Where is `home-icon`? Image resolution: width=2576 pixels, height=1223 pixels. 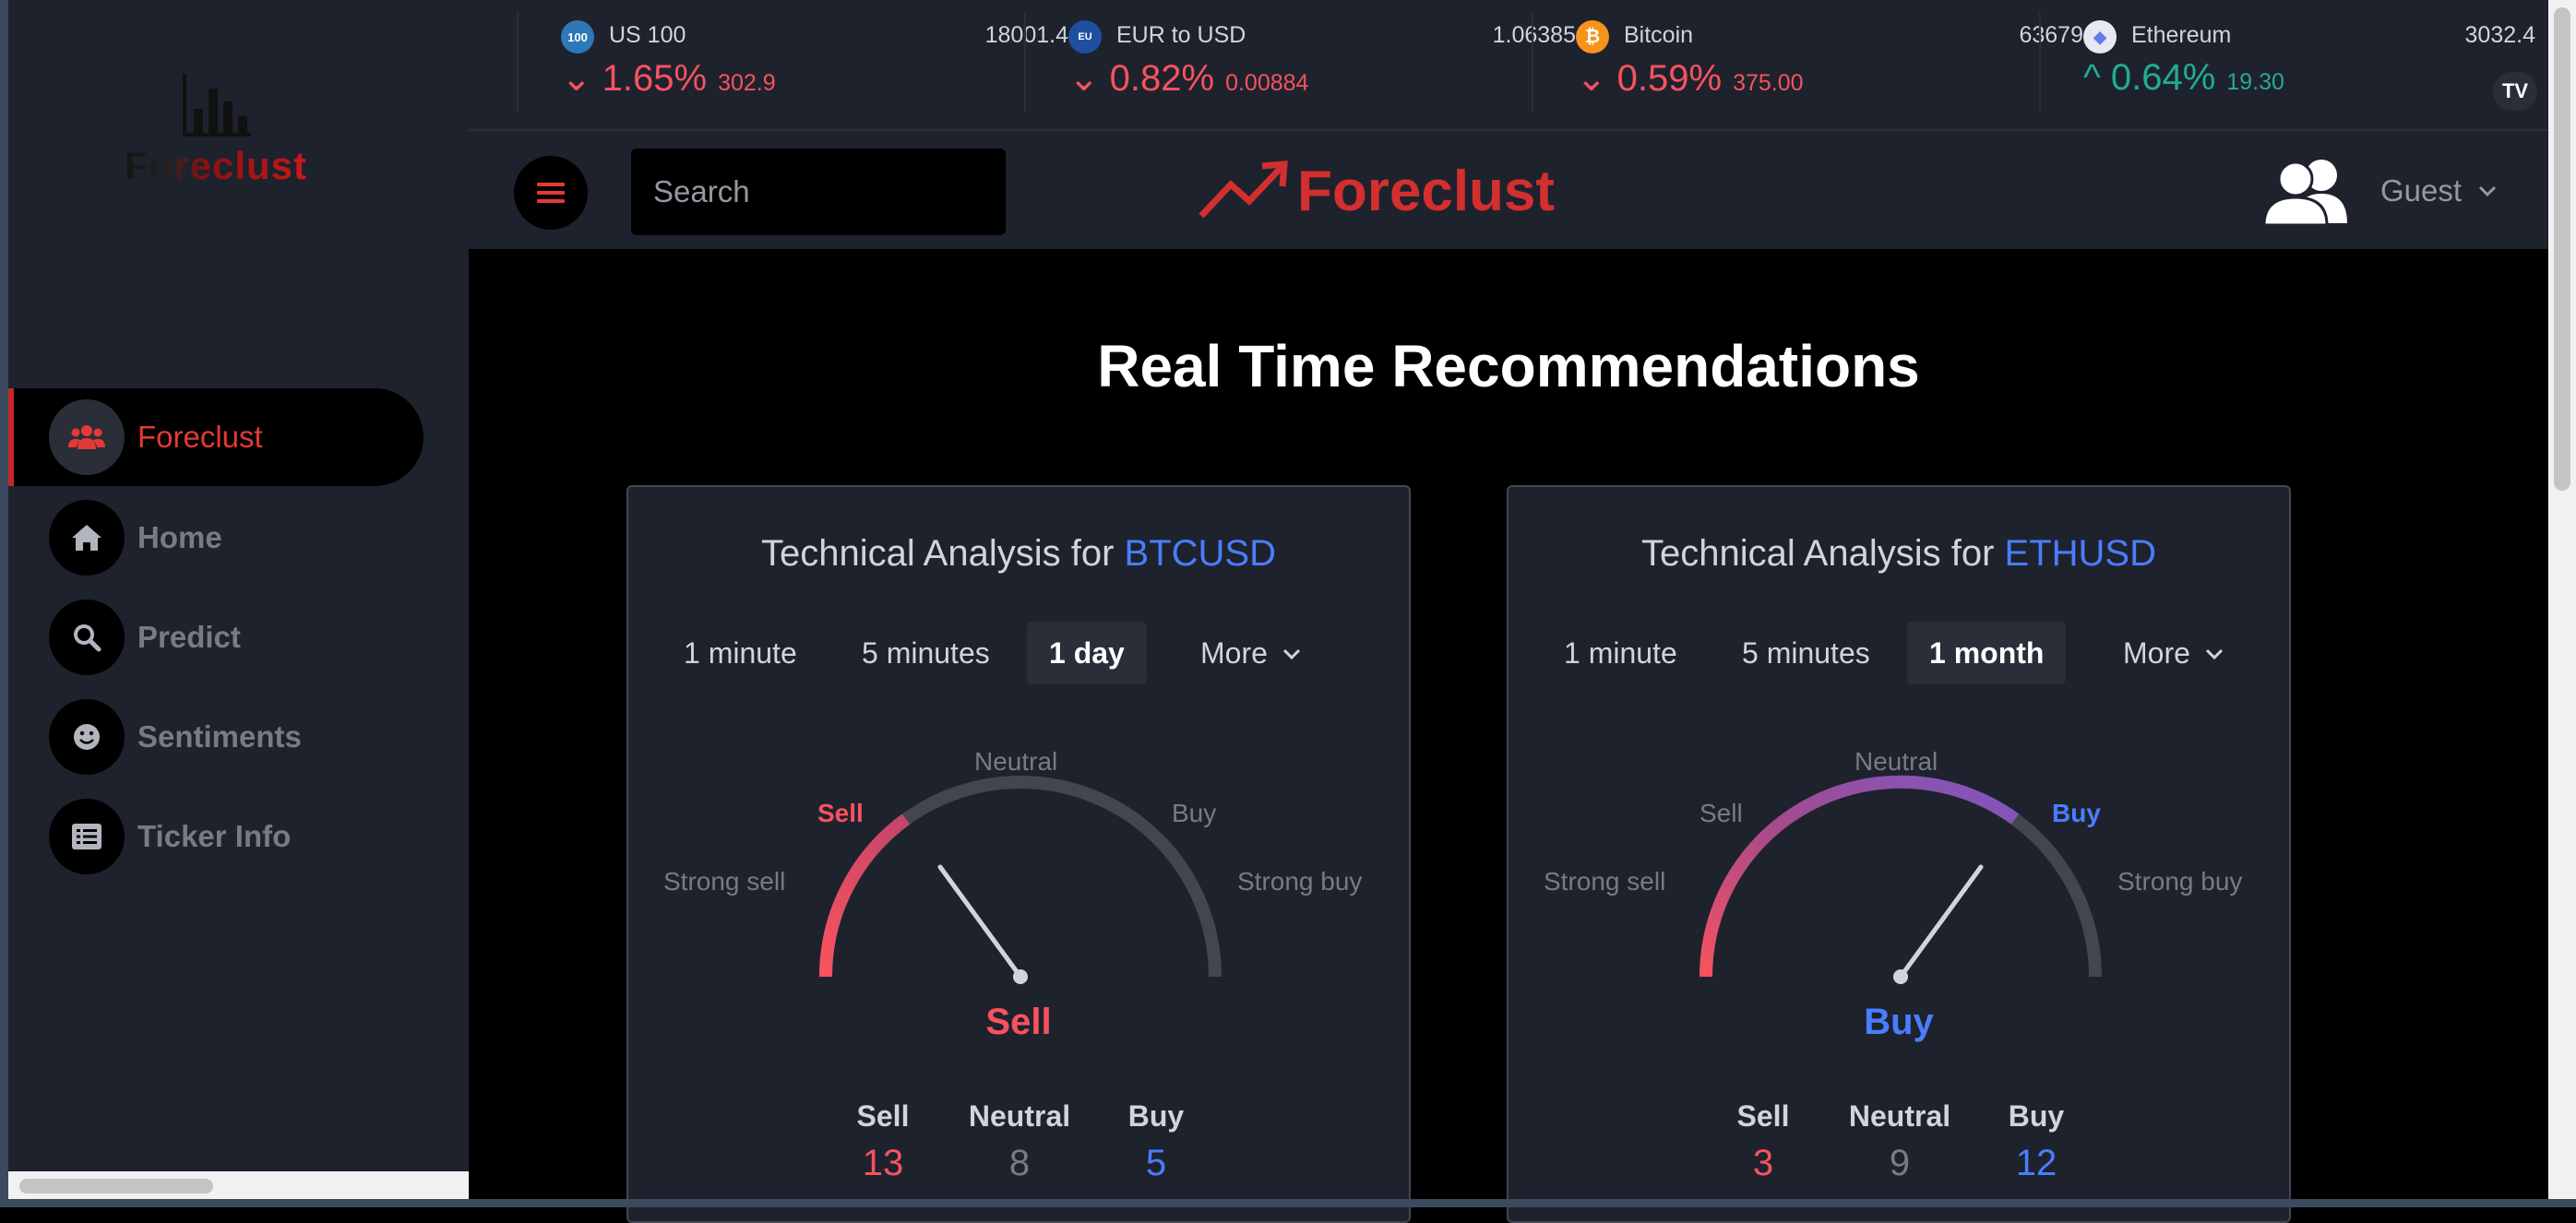 home-icon is located at coordinates (87, 538).